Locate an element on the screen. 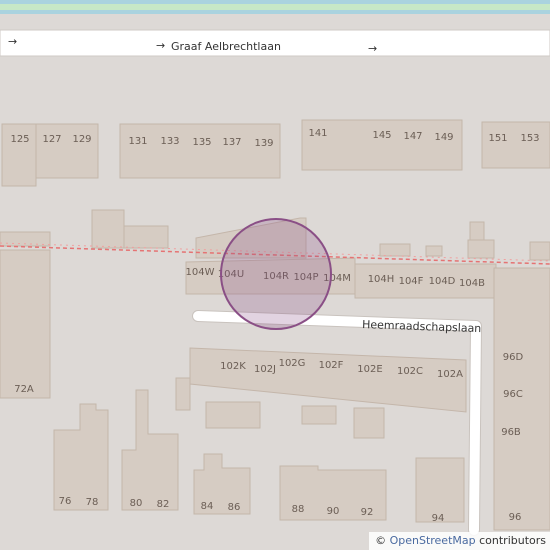  house-number: 102G is located at coordinates (292, 363).